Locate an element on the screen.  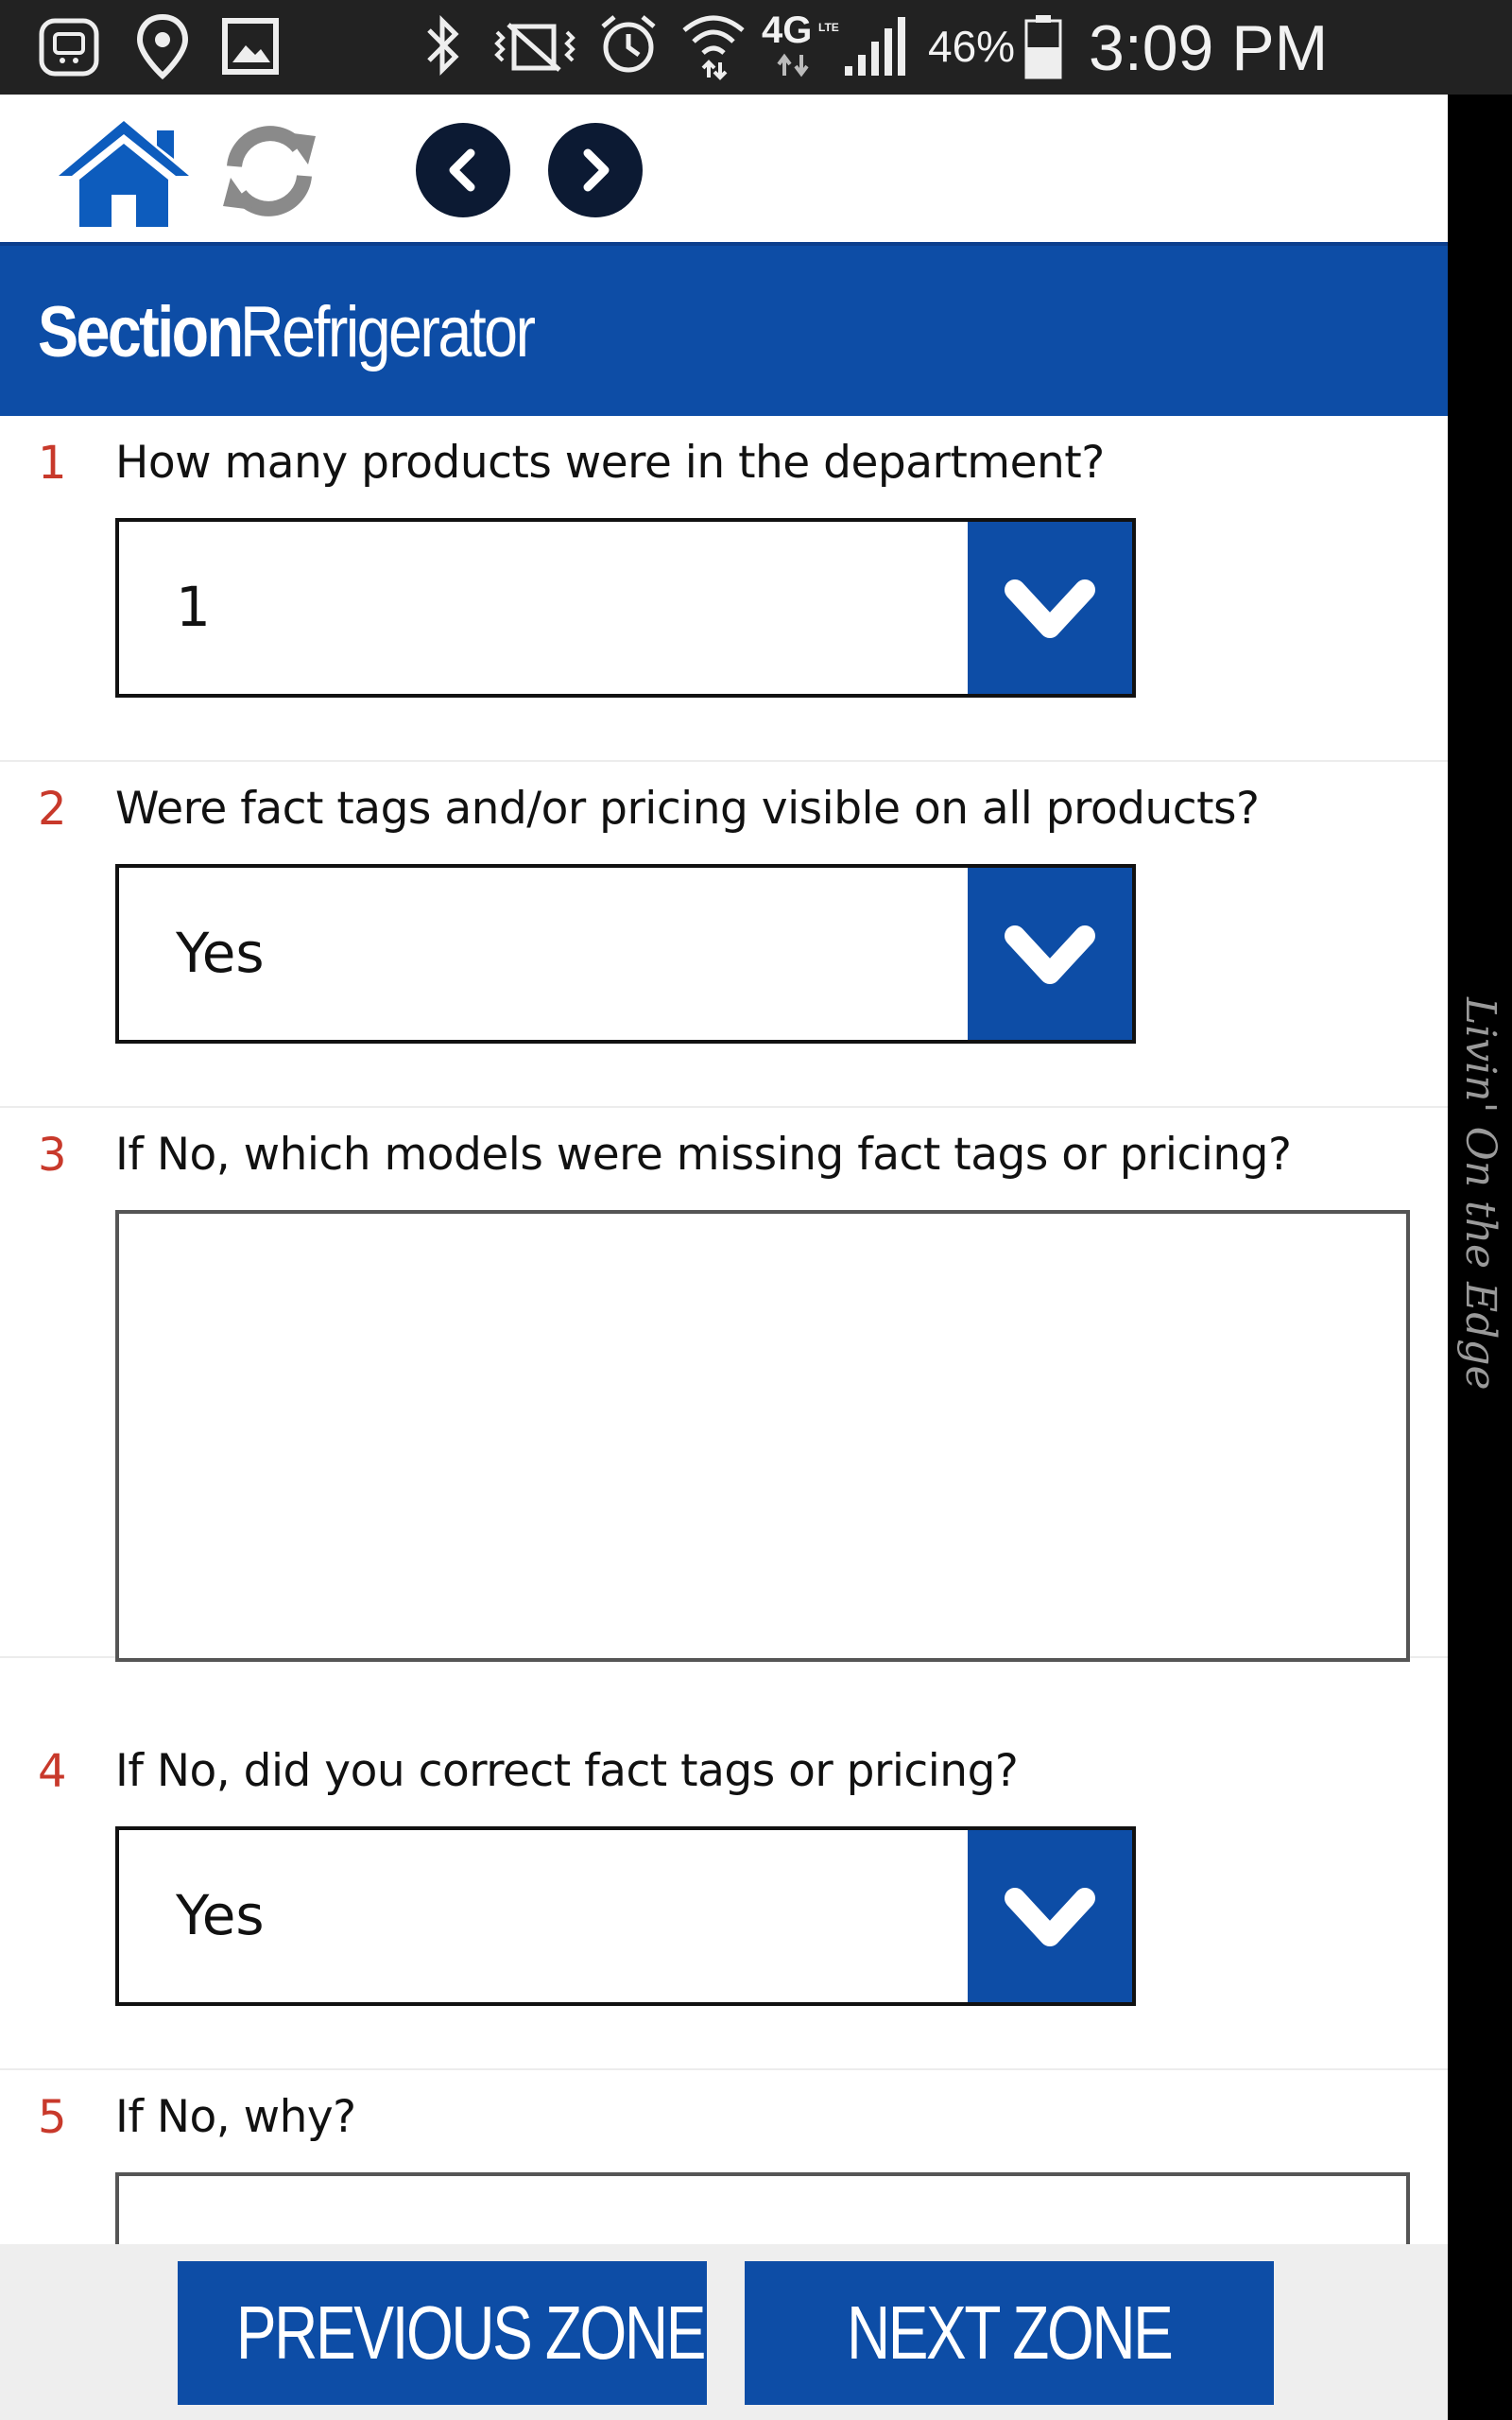
question-number: 3 is located at coordinates (52, 1155).